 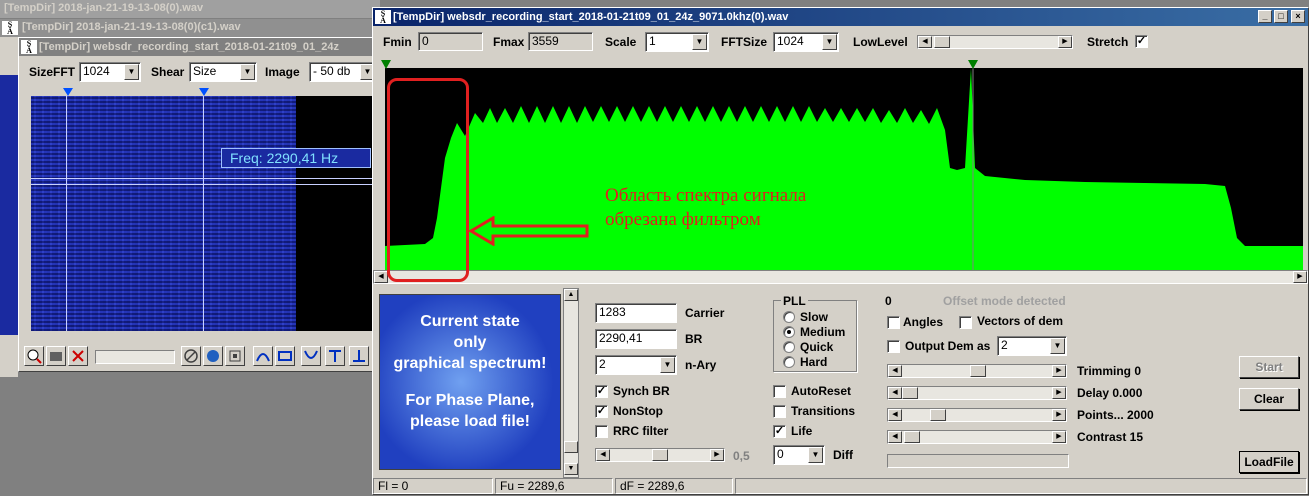 What do you see at coordinates (191, 356) in the screenshot?
I see `disable-icon` at bounding box center [191, 356].